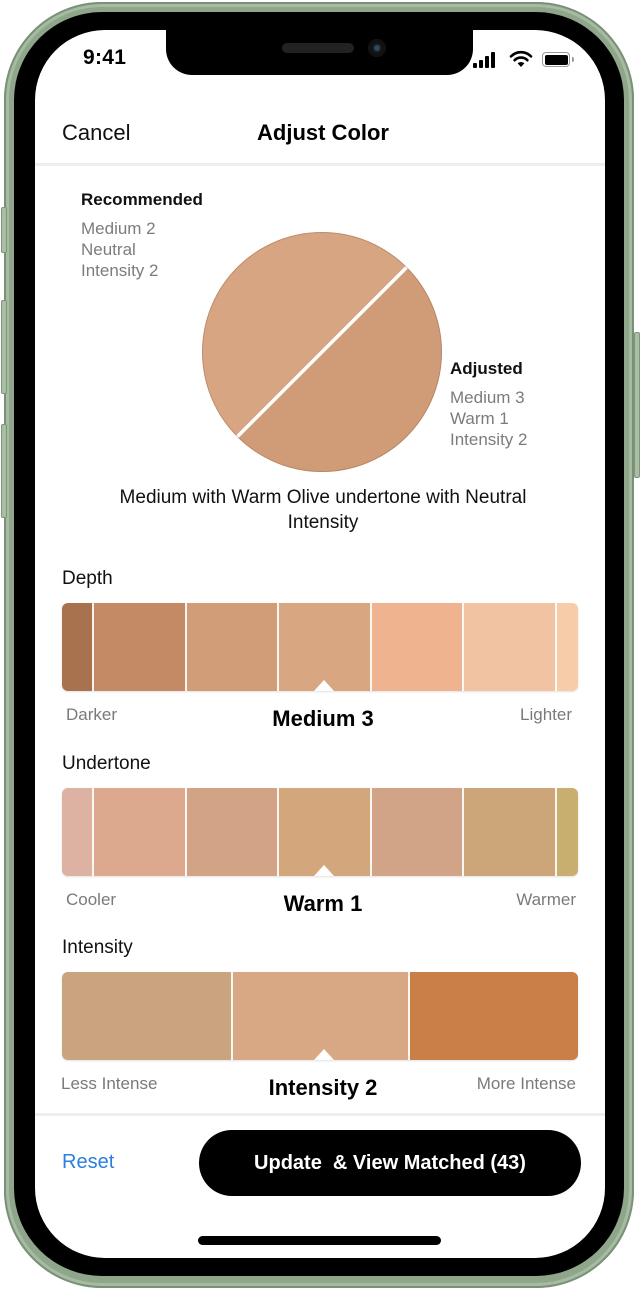  I want to click on adjusted-title: Adjusted, so click(486, 368).